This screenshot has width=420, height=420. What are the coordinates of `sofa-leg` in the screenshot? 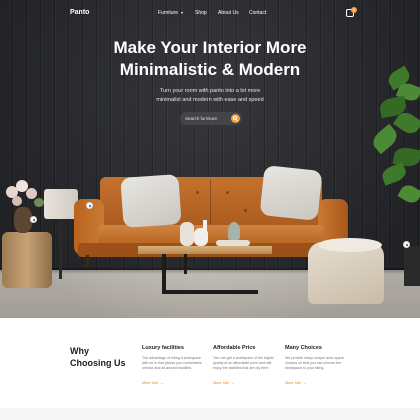 It's located at (87, 261).